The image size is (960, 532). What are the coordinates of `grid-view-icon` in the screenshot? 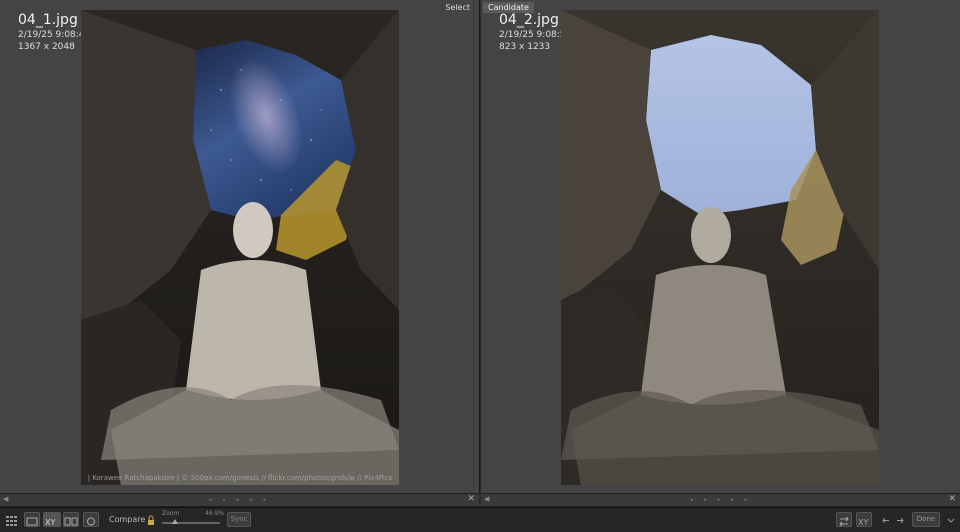 It's located at (12, 519).